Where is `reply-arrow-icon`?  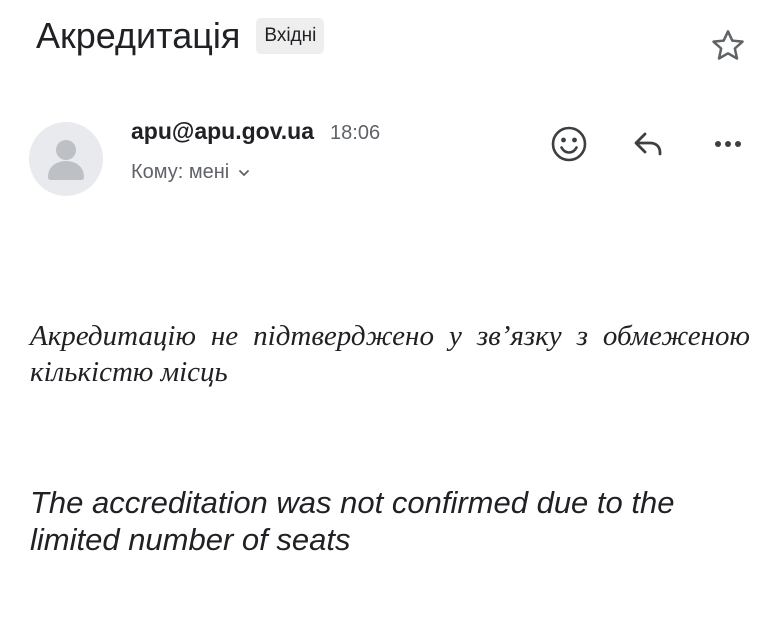
reply-arrow-icon is located at coordinates (648, 144).